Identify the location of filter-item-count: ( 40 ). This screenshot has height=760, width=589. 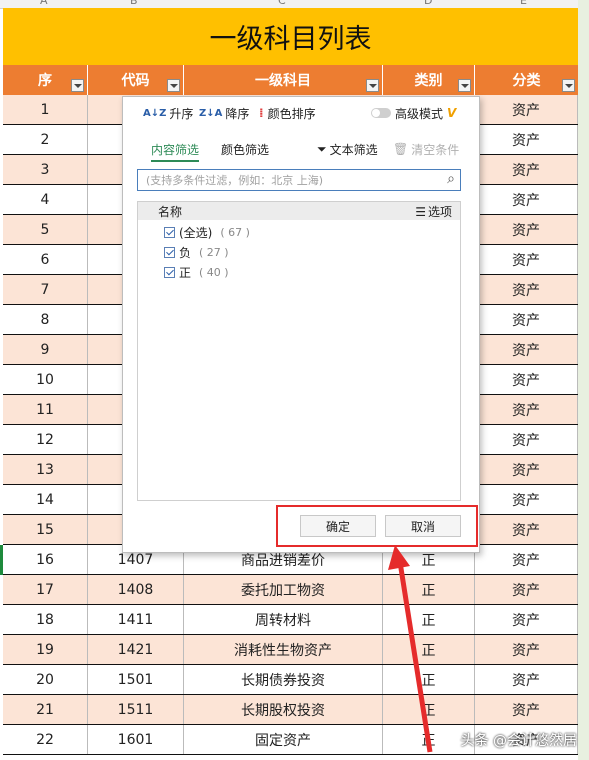
(214, 272).